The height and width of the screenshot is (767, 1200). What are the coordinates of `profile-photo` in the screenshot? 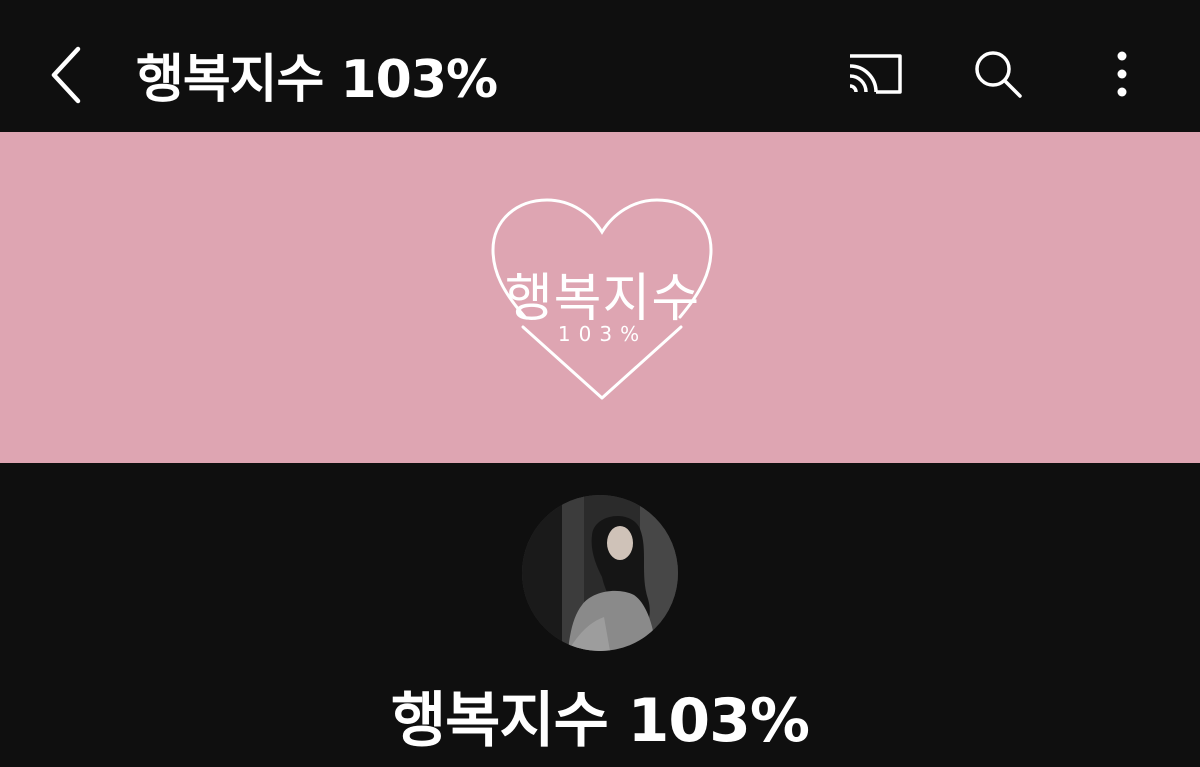 It's located at (600, 573).